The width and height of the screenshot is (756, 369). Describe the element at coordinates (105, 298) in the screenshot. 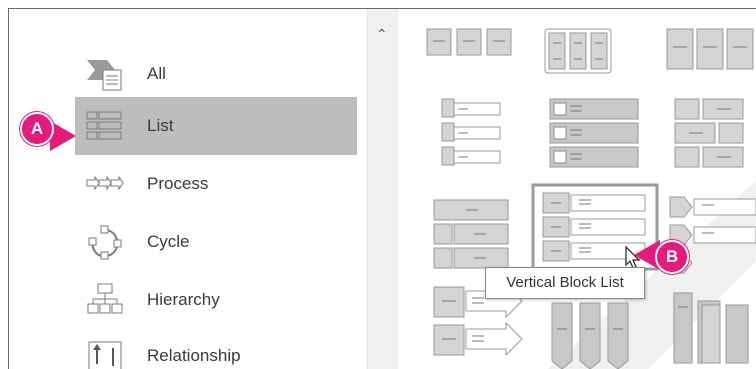

I see `hierarchy-icon` at that location.